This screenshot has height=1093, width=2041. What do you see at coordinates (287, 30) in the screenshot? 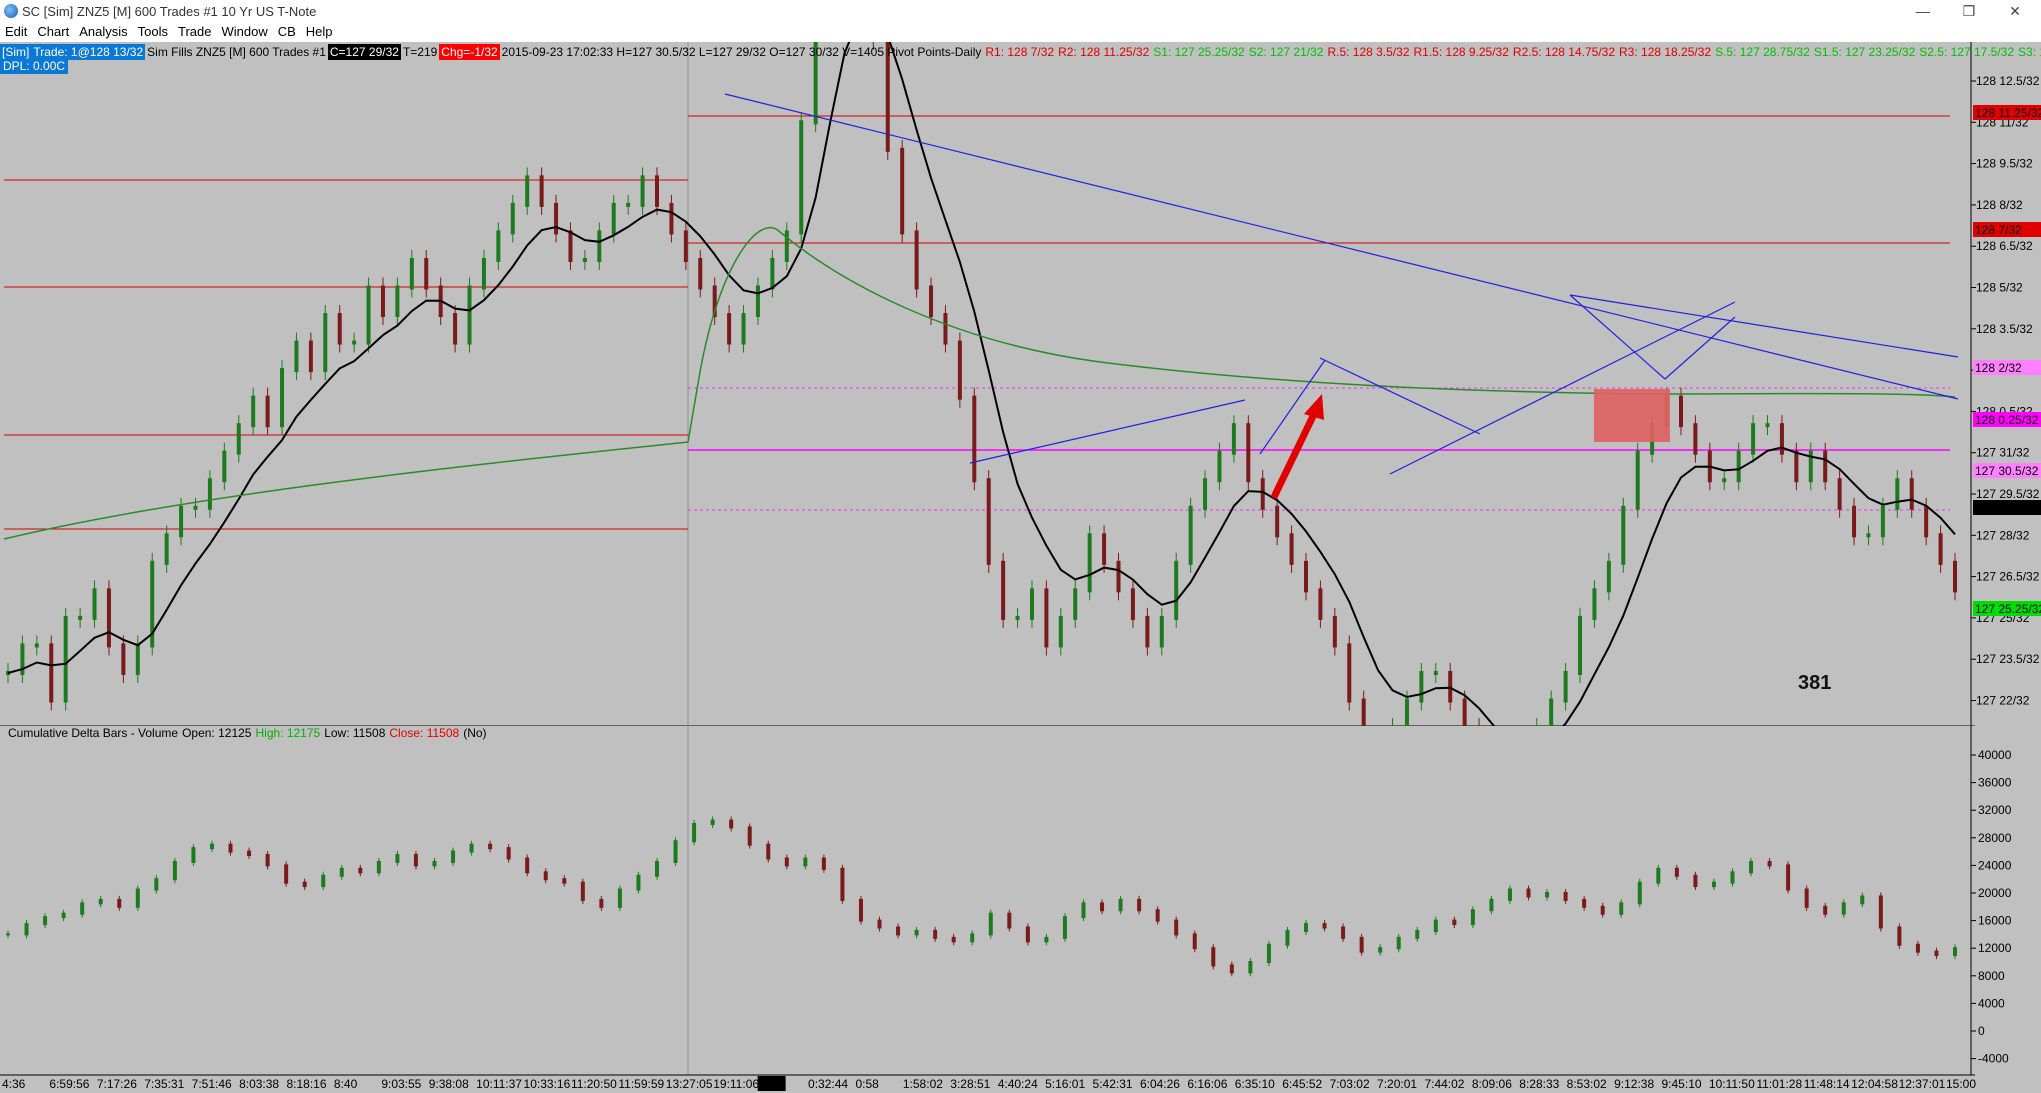
I see `menu-cb: CB` at bounding box center [287, 30].